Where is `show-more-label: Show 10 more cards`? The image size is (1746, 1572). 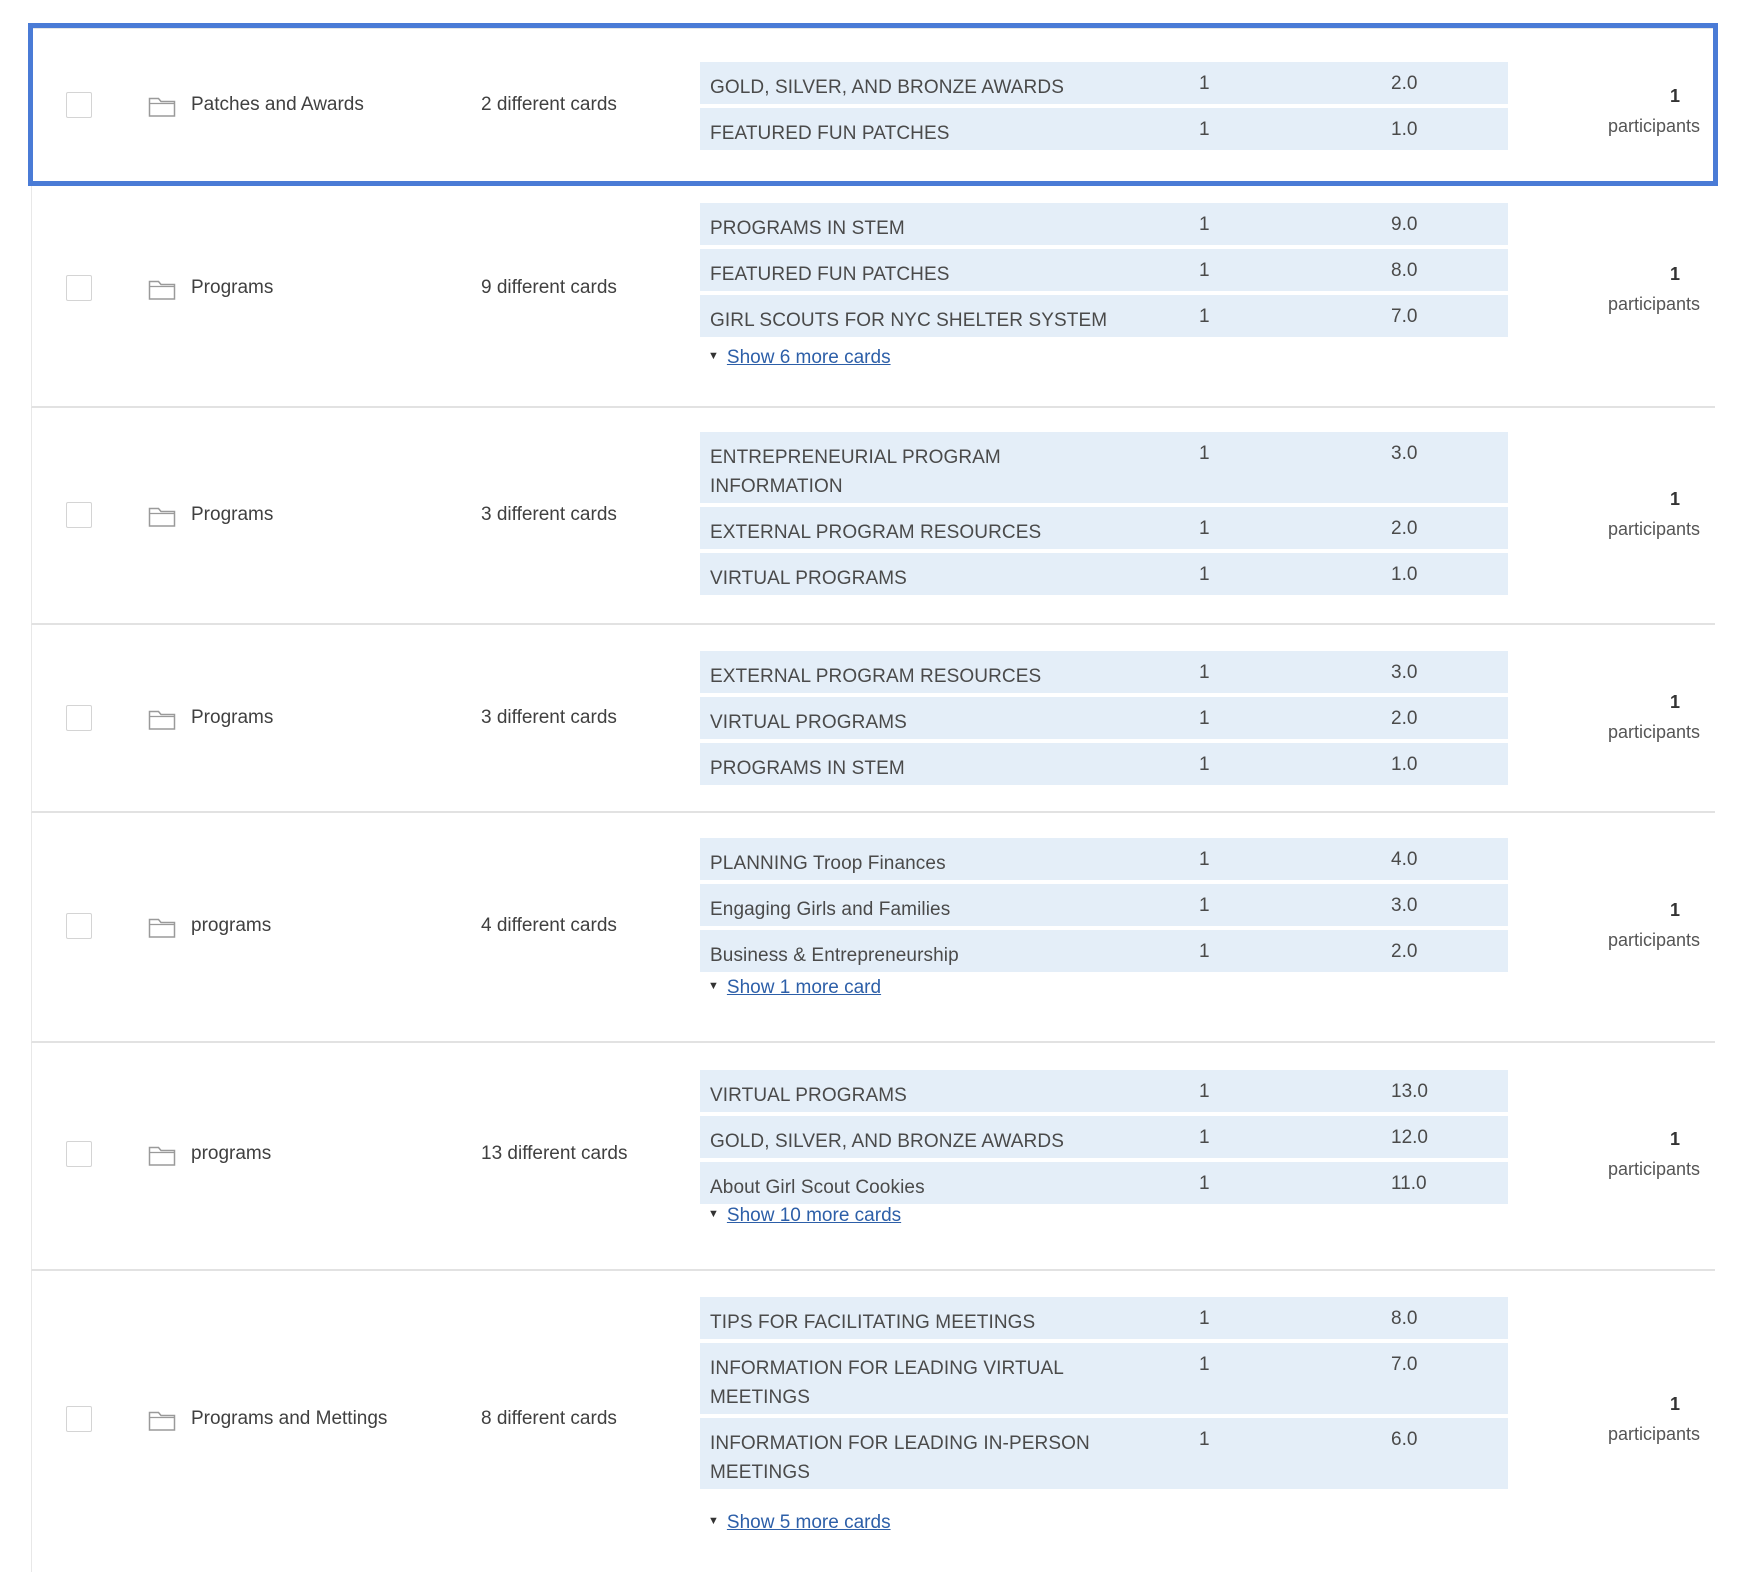 show-more-label: Show 10 more cards is located at coordinates (814, 1215).